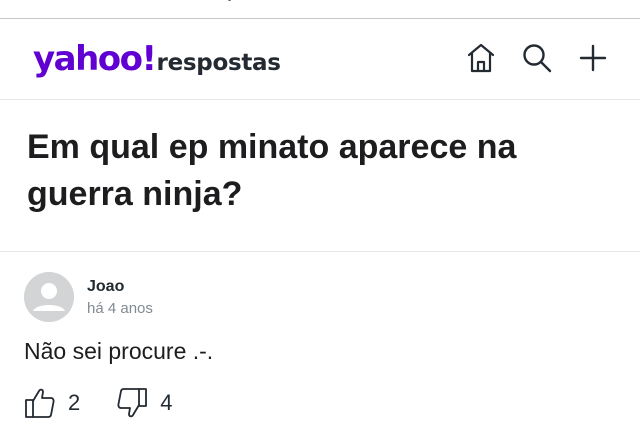 The width and height of the screenshot is (640, 448). Describe the element at coordinates (120, 308) in the screenshot. I see `answer-timestamp: há 4 anos` at that location.